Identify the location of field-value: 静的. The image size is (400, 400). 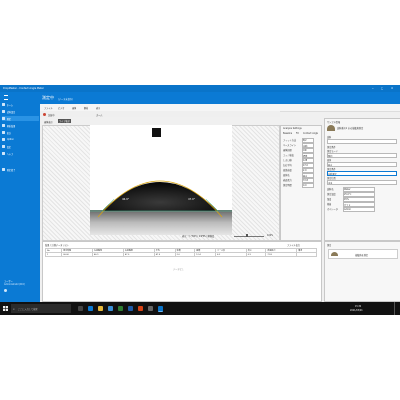
(362, 156).